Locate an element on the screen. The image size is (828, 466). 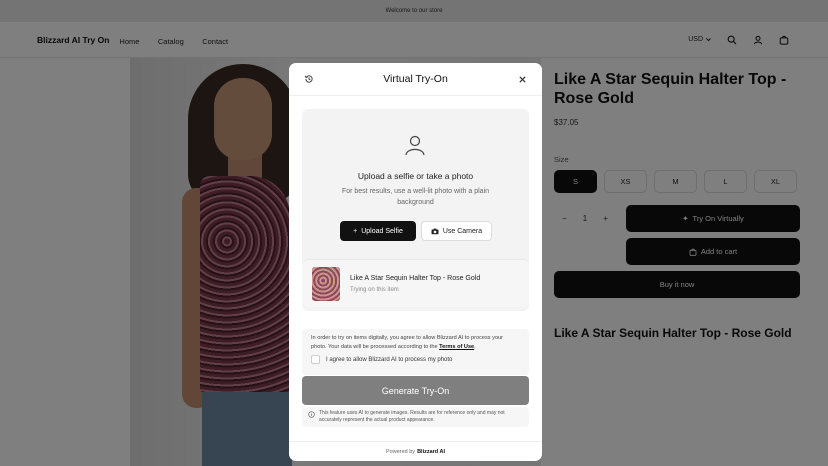
product-thumbnail is located at coordinates (326, 283).